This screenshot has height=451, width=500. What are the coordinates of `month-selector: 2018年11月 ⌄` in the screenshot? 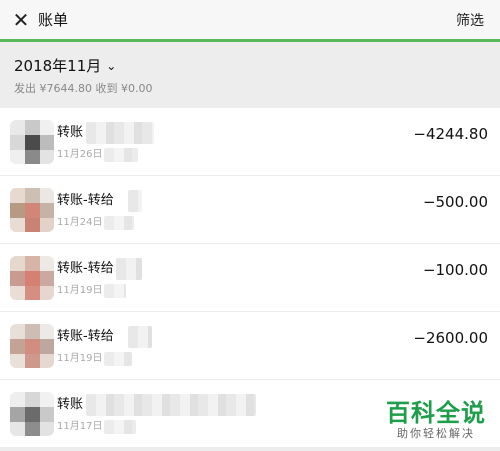 It's located at (65, 66).